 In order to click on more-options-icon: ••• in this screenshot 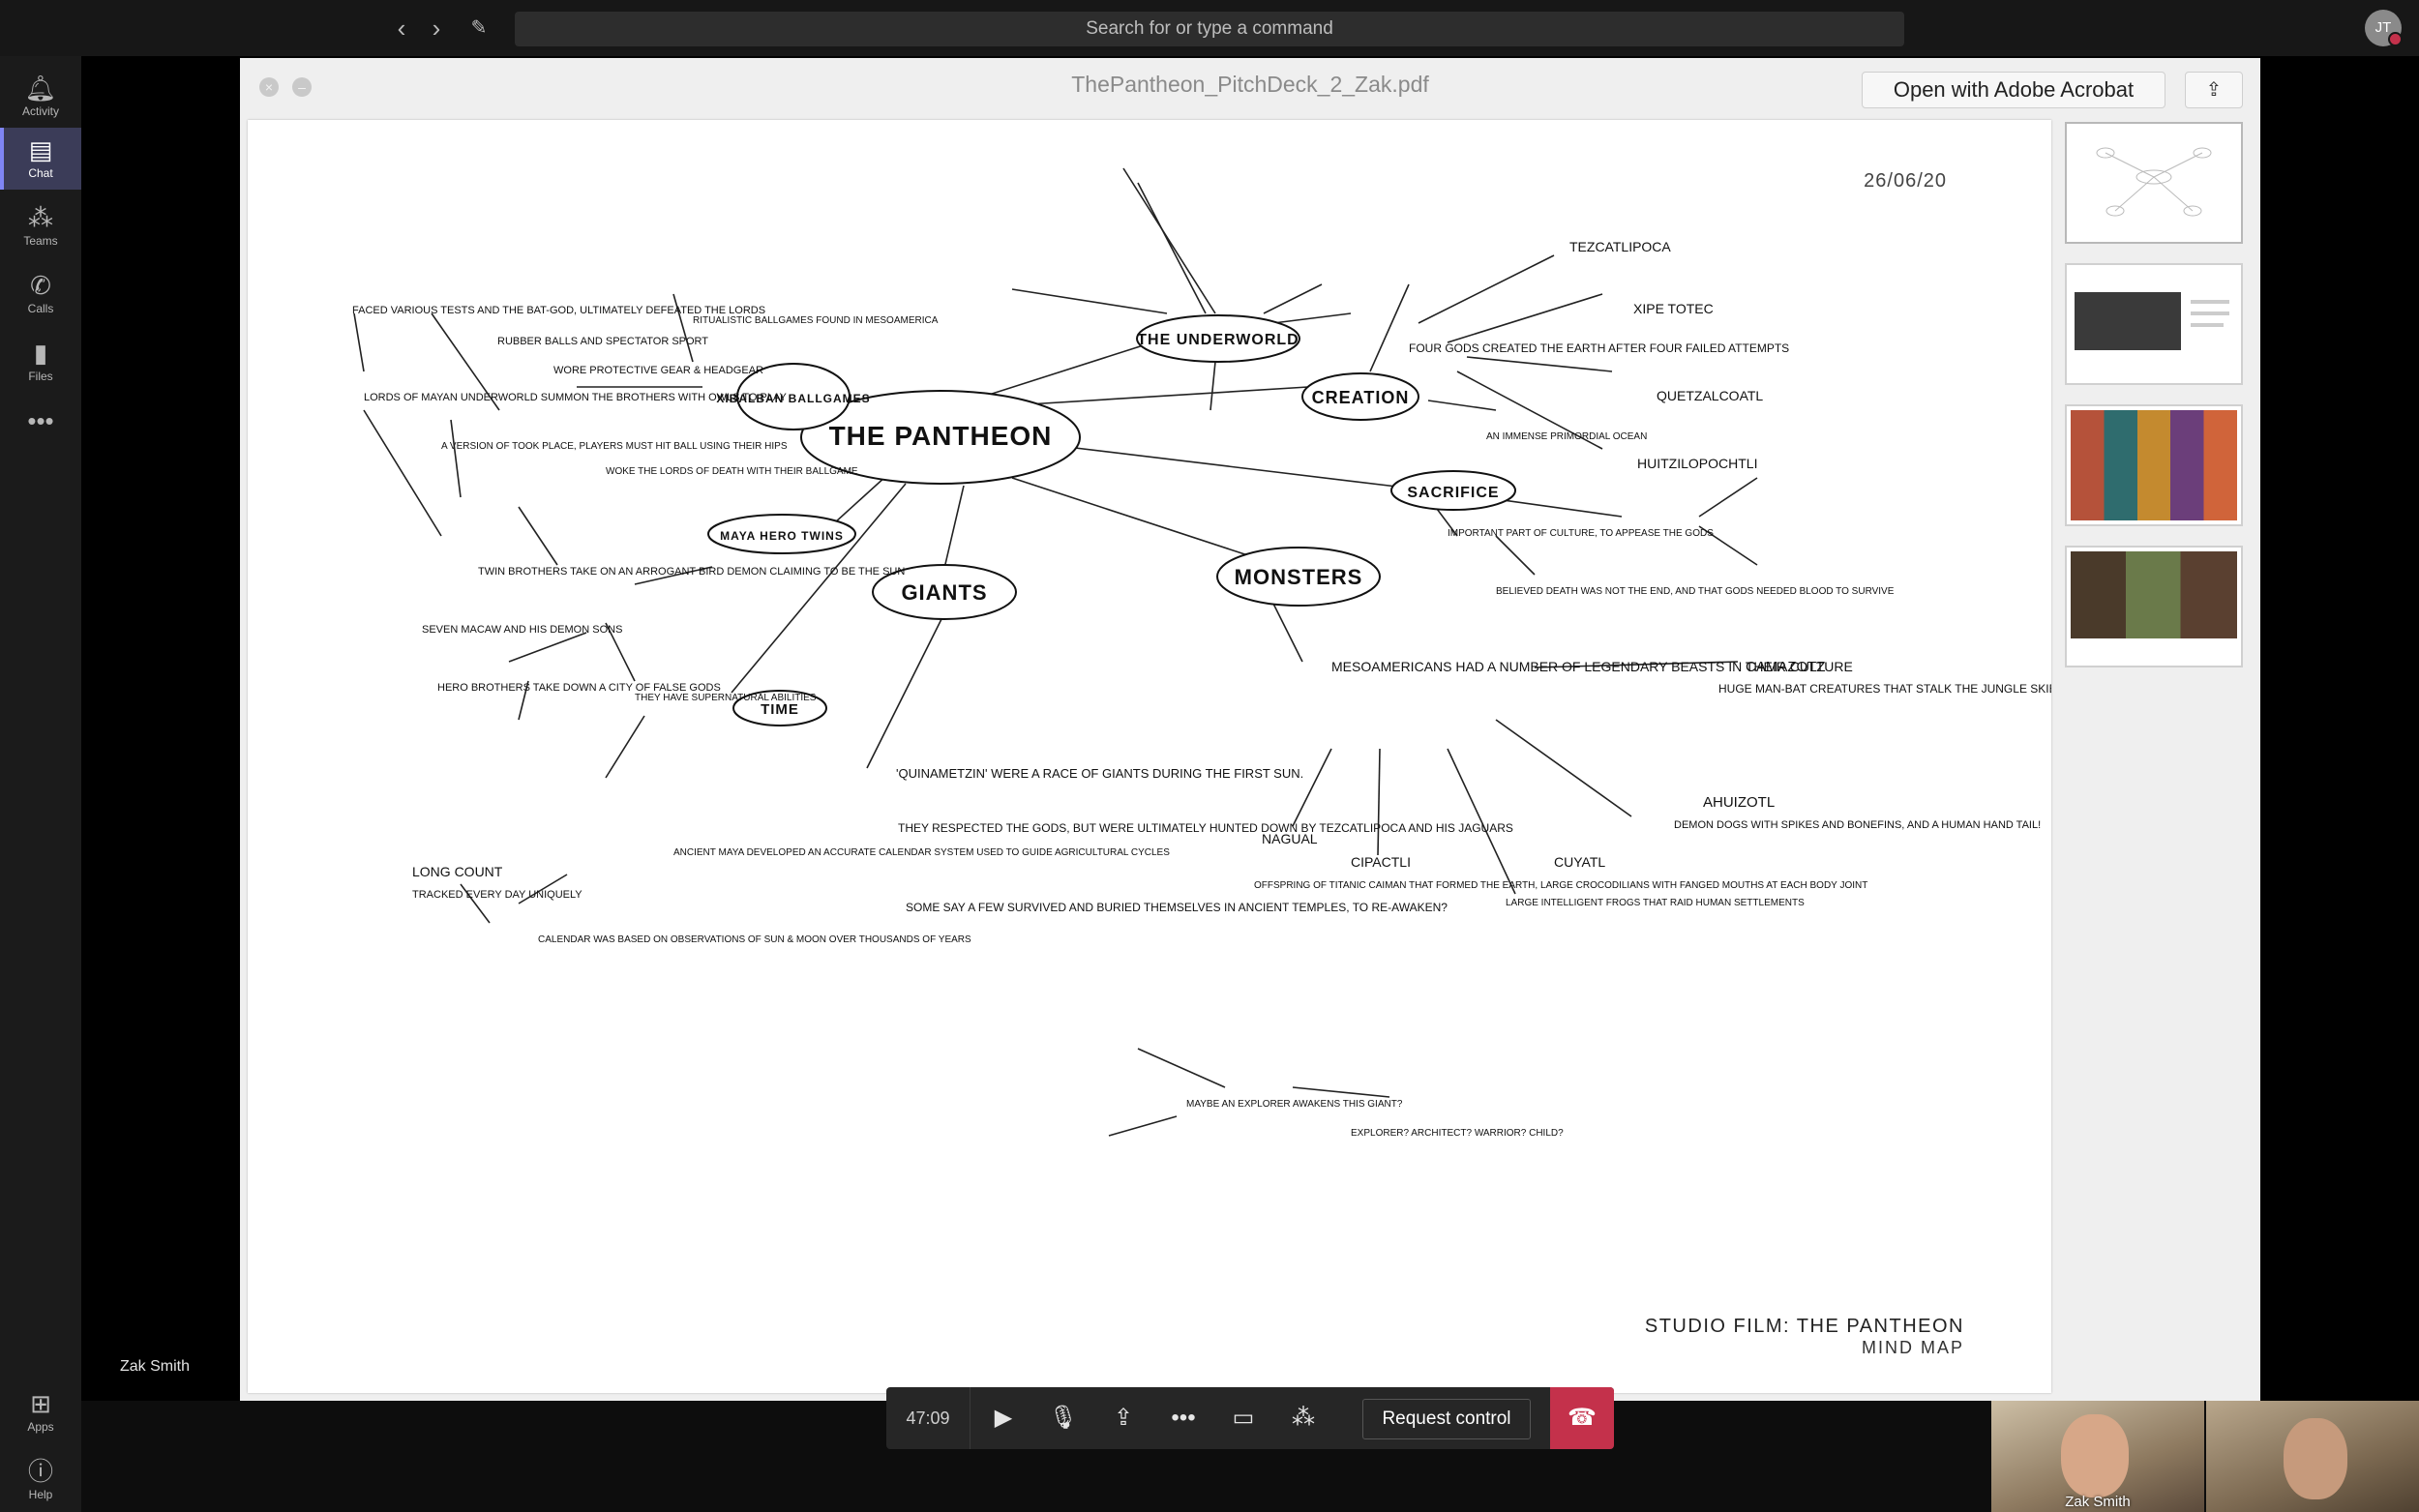, I will do `click(1183, 1418)`.